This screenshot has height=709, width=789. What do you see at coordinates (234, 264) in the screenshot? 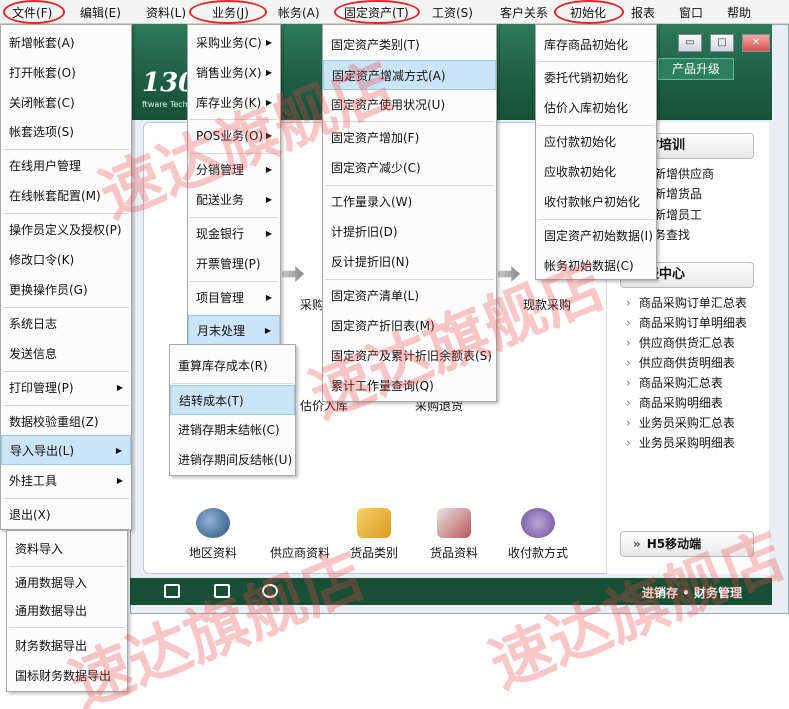
I see `business-menu-item: 开票管理(P)` at bounding box center [234, 264].